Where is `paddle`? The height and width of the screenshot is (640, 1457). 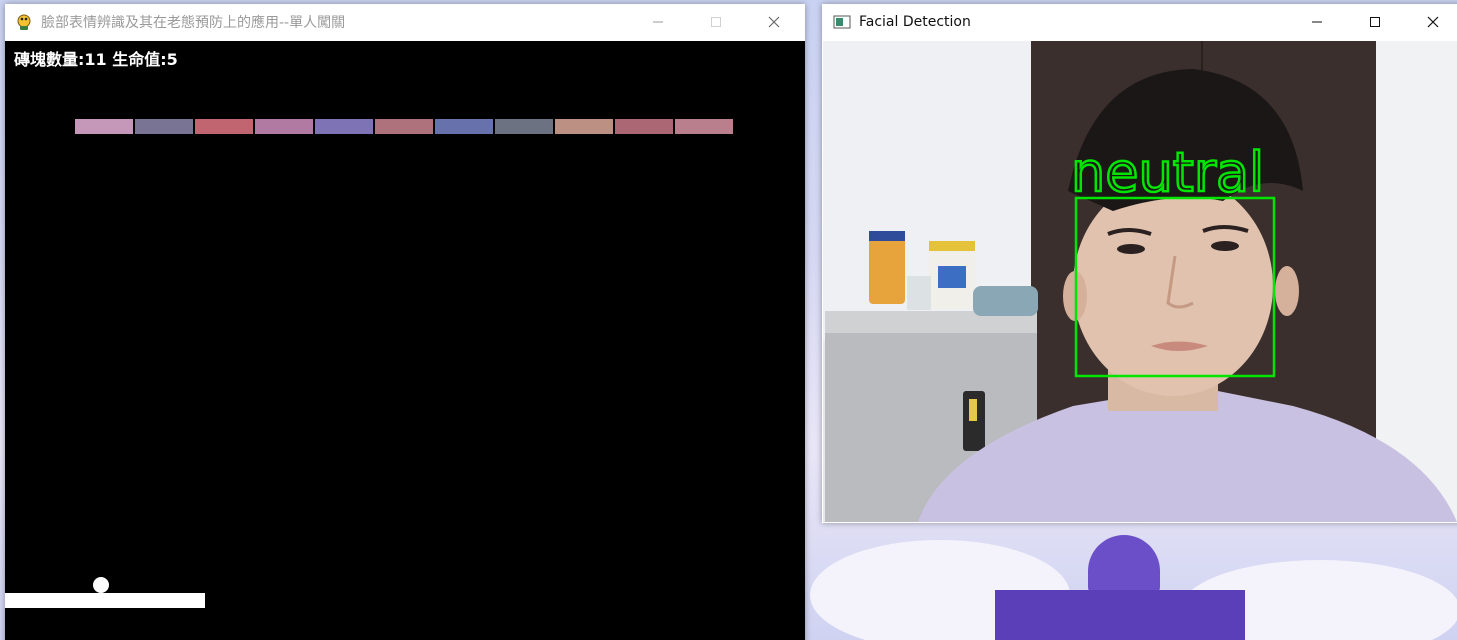 paddle is located at coordinates (105, 600).